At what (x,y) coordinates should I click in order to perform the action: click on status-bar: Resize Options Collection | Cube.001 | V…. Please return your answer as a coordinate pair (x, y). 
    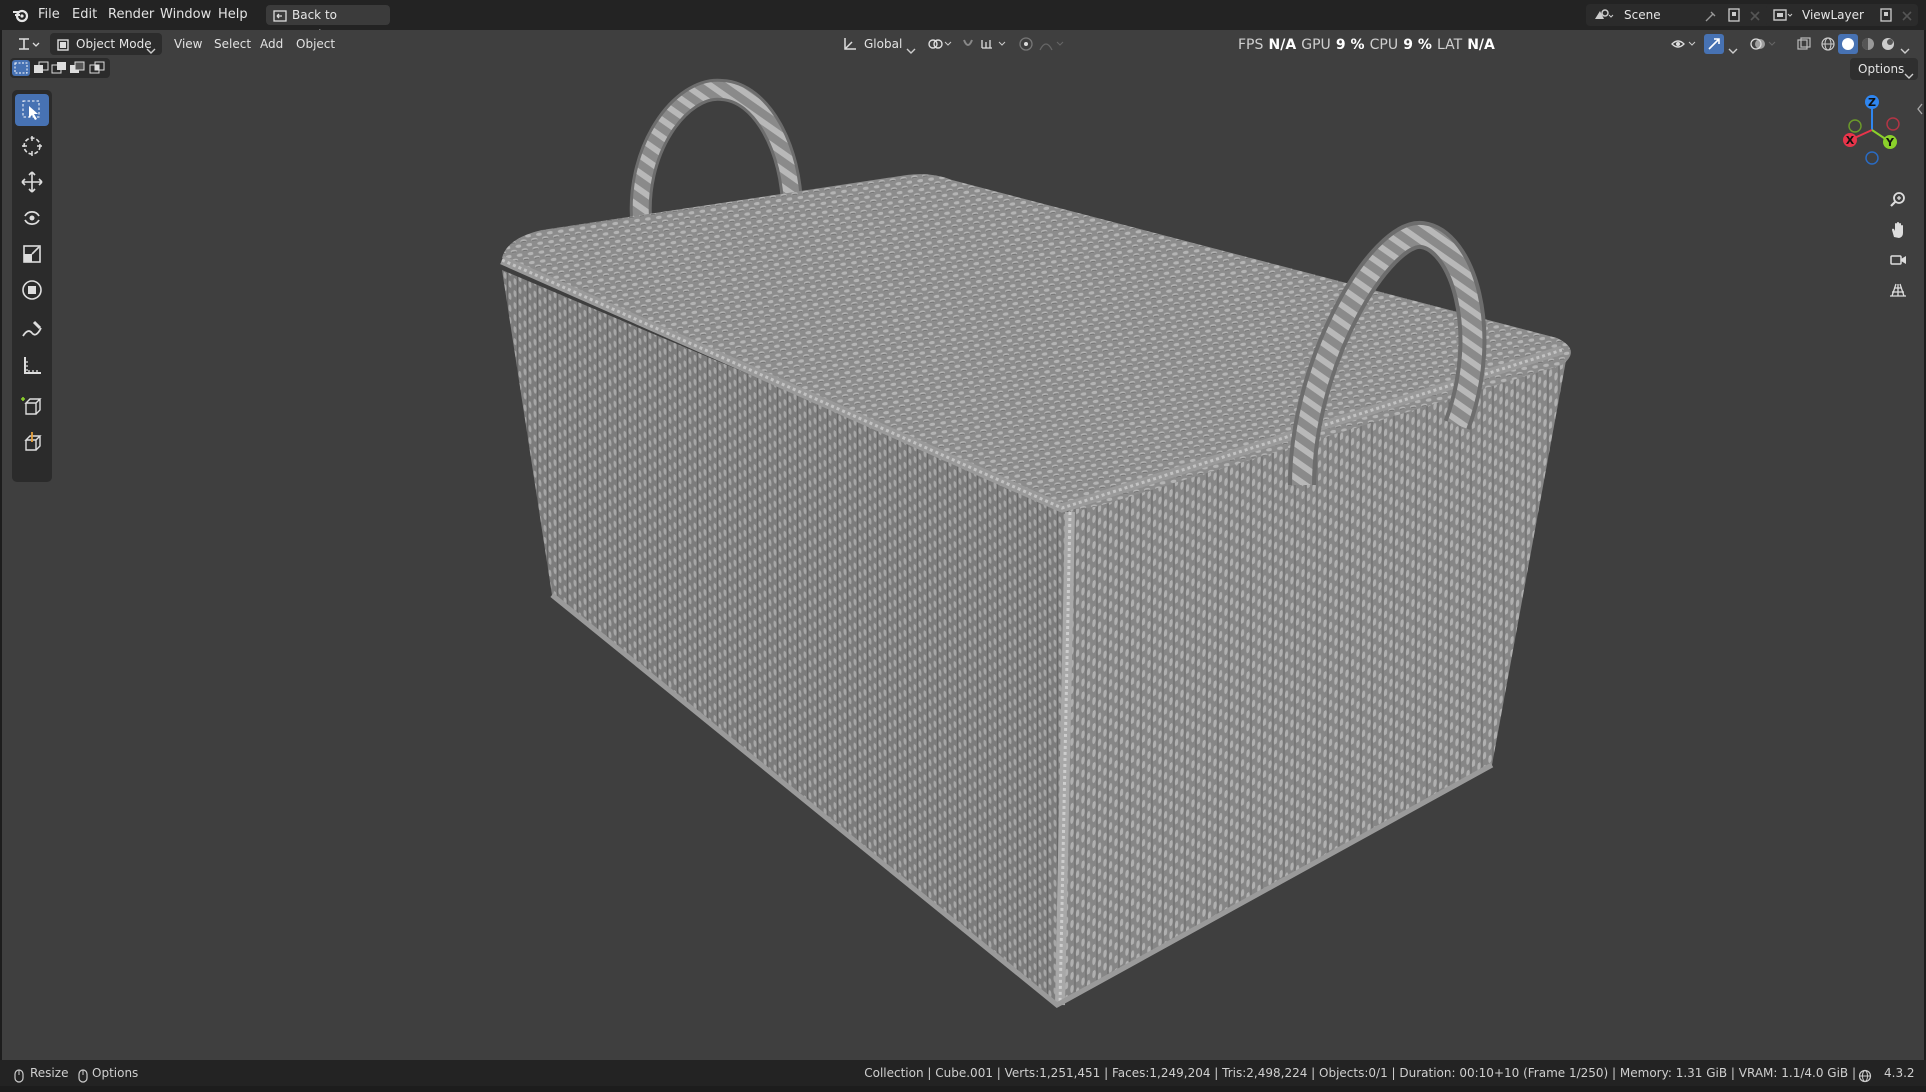
    Looking at the image, I should click on (963, 1073).